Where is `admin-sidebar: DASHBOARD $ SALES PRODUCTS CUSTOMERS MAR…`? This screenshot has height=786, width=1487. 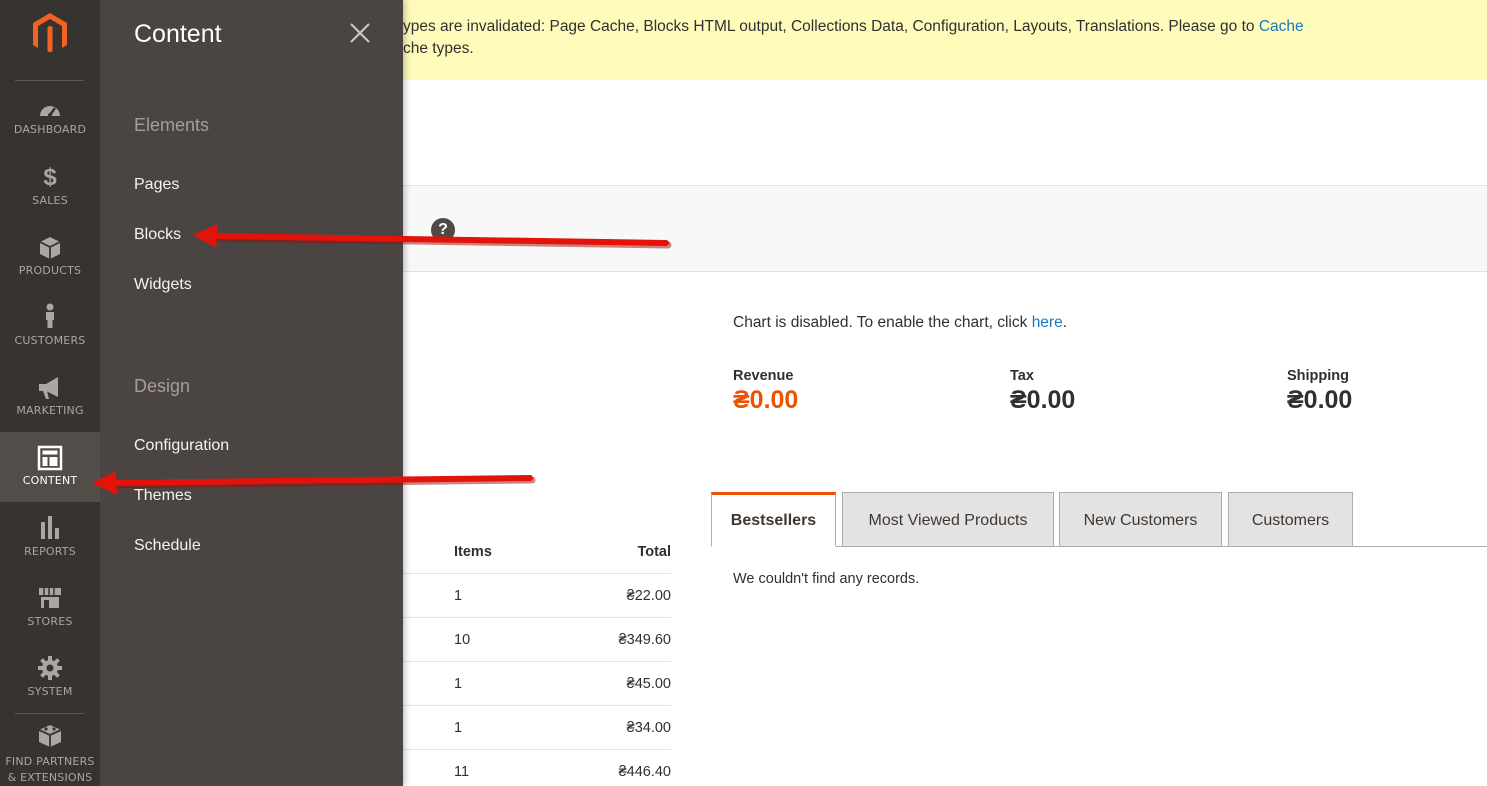
admin-sidebar: DASHBOARD $ SALES PRODUCTS CUSTOMERS MAR… is located at coordinates (50, 393).